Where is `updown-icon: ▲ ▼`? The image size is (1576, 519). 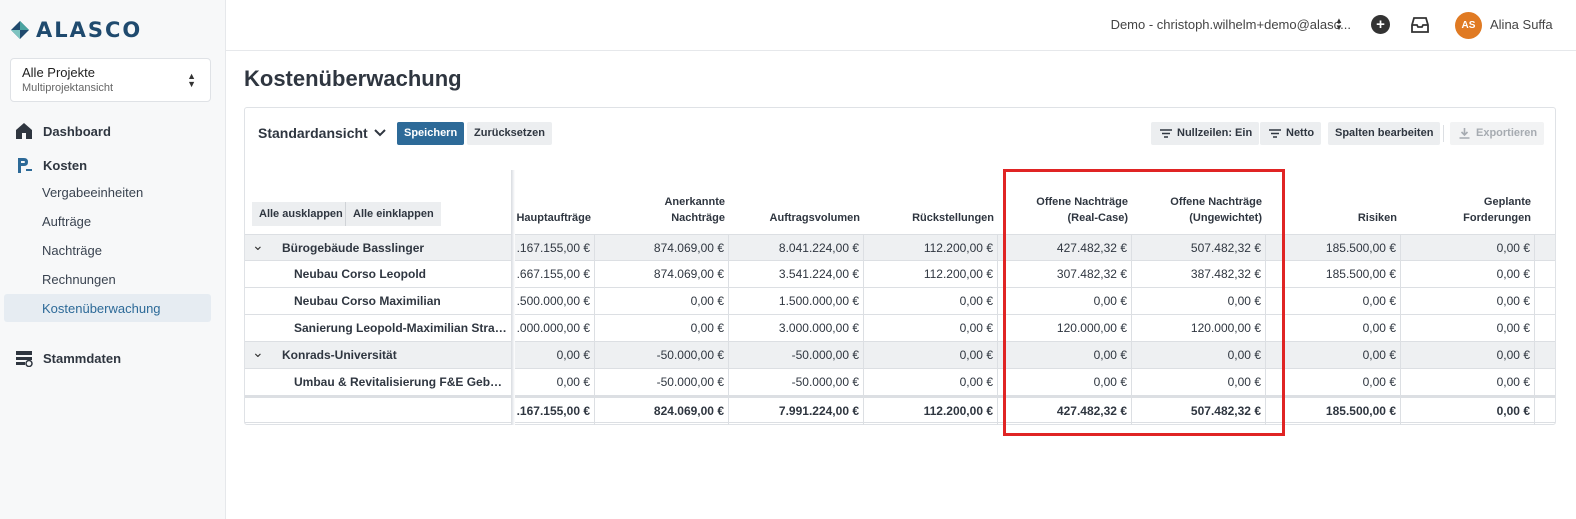
updown-icon: ▲ ▼ is located at coordinates (191, 80).